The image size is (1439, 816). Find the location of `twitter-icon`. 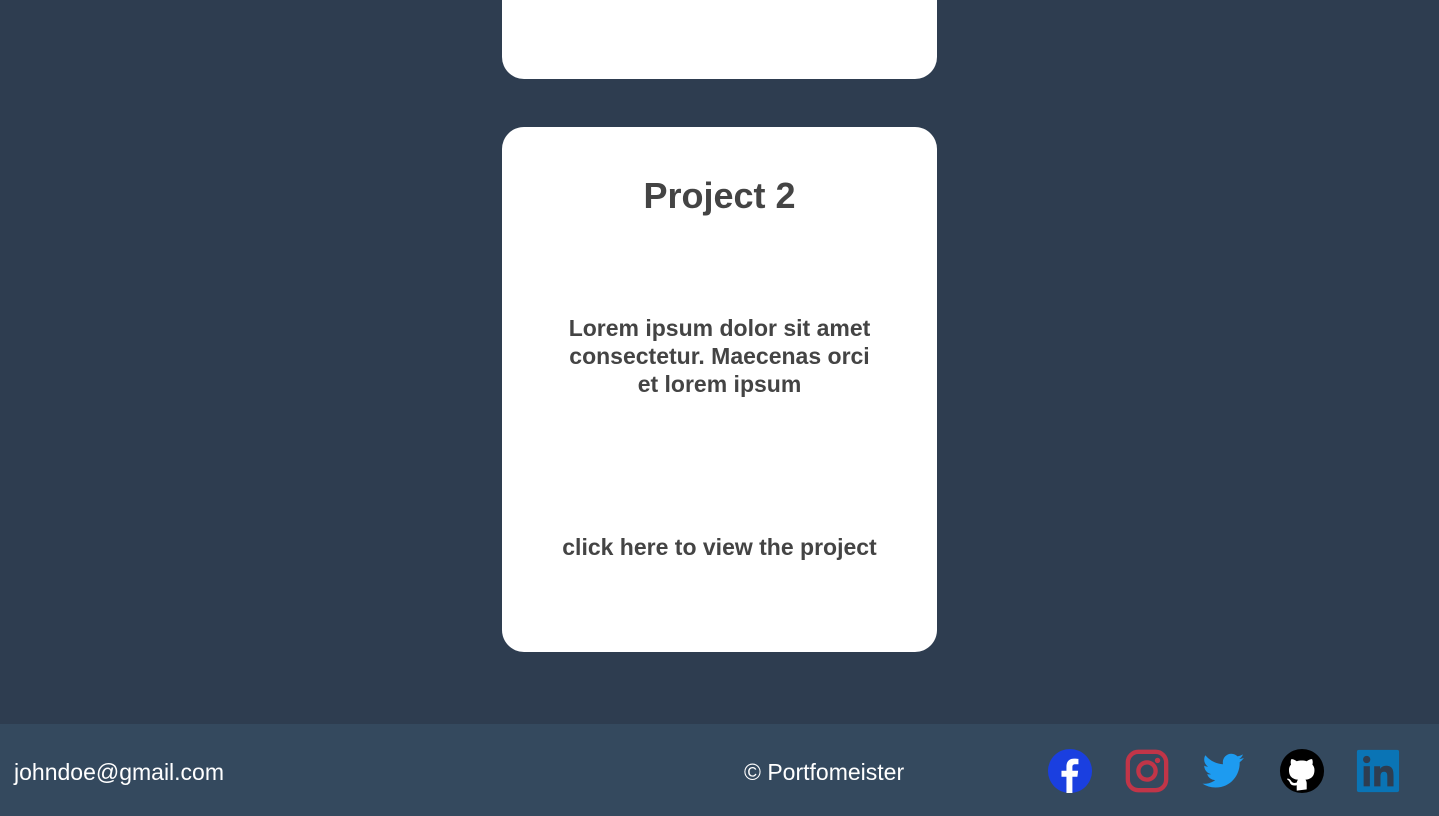

twitter-icon is located at coordinates (1223, 770).